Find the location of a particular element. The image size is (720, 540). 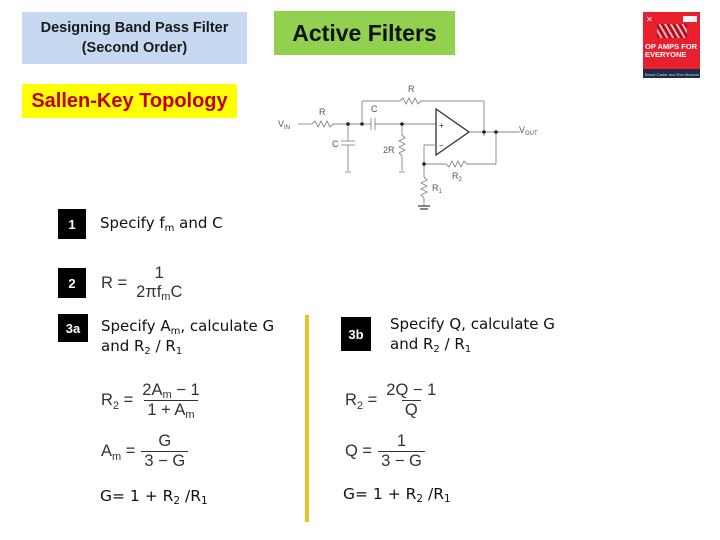

equation-am: Am = G 3 − G is located at coordinates (145, 451).